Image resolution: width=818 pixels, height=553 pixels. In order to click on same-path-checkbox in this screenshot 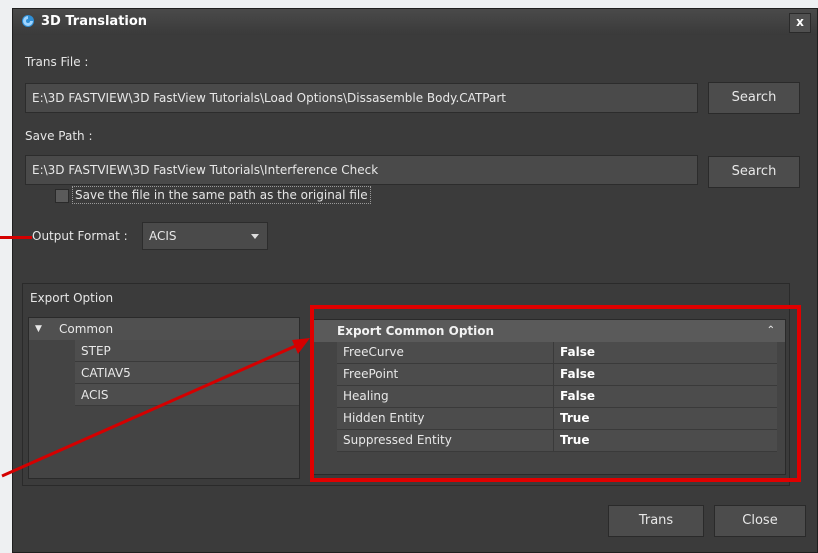, I will do `click(62, 196)`.